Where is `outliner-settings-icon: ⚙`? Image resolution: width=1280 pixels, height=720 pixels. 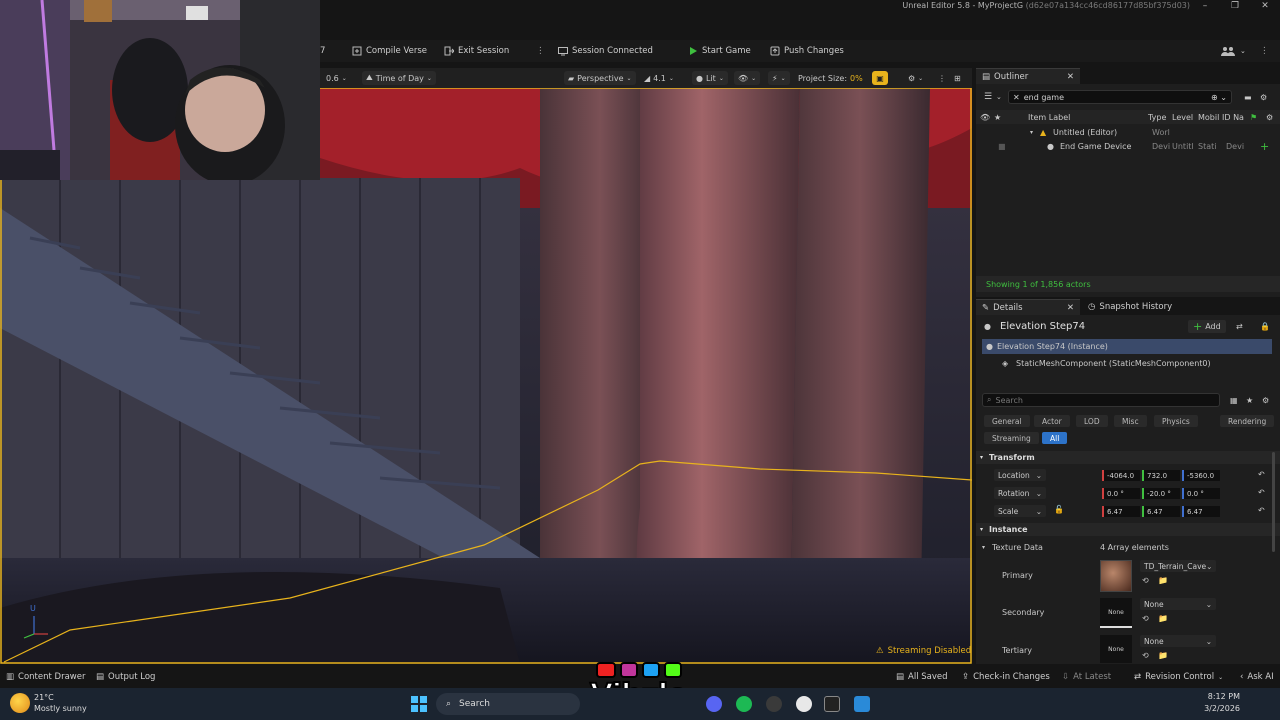 outliner-settings-icon: ⚙ is located at coordinates (1263, 97).